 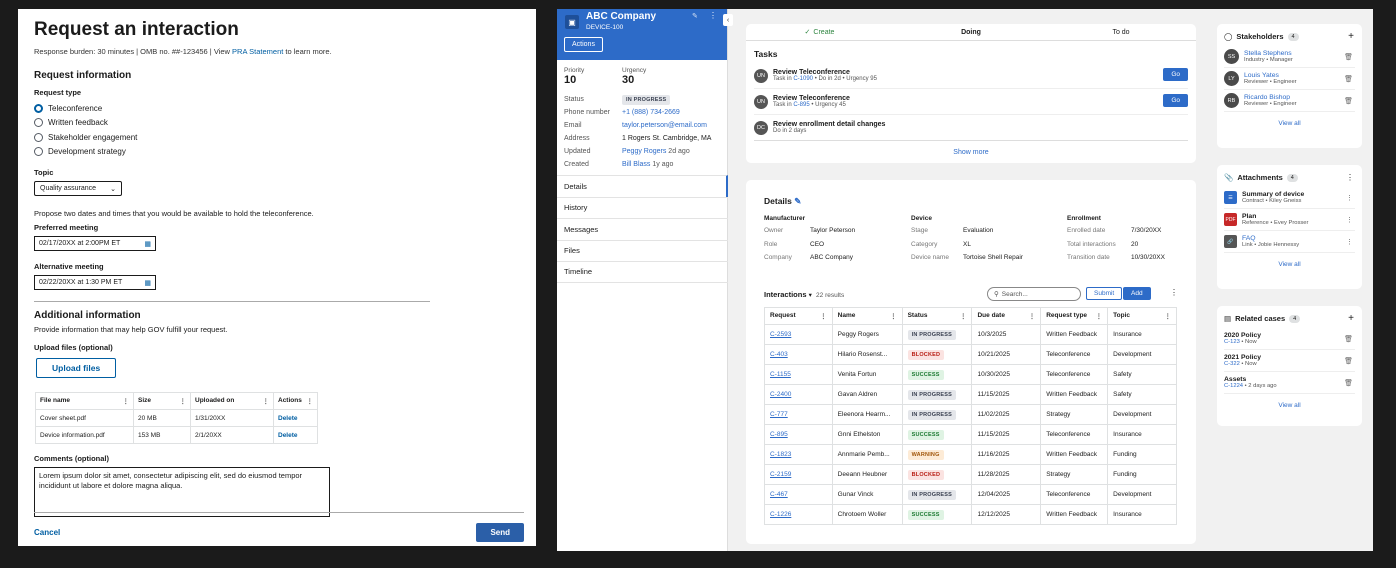 What do you see at coordinates (798, 334) in the screenshot?
I see `request-link: C-2593` at bounding box center [798, 334].